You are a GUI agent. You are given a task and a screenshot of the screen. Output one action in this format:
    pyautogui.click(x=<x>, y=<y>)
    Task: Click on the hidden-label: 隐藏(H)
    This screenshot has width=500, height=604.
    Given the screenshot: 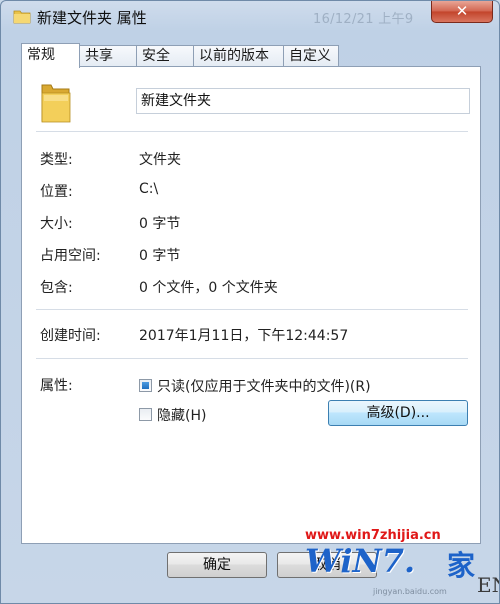 What is the action you would take?
    pyautogui.click(x=181, y=415)
    